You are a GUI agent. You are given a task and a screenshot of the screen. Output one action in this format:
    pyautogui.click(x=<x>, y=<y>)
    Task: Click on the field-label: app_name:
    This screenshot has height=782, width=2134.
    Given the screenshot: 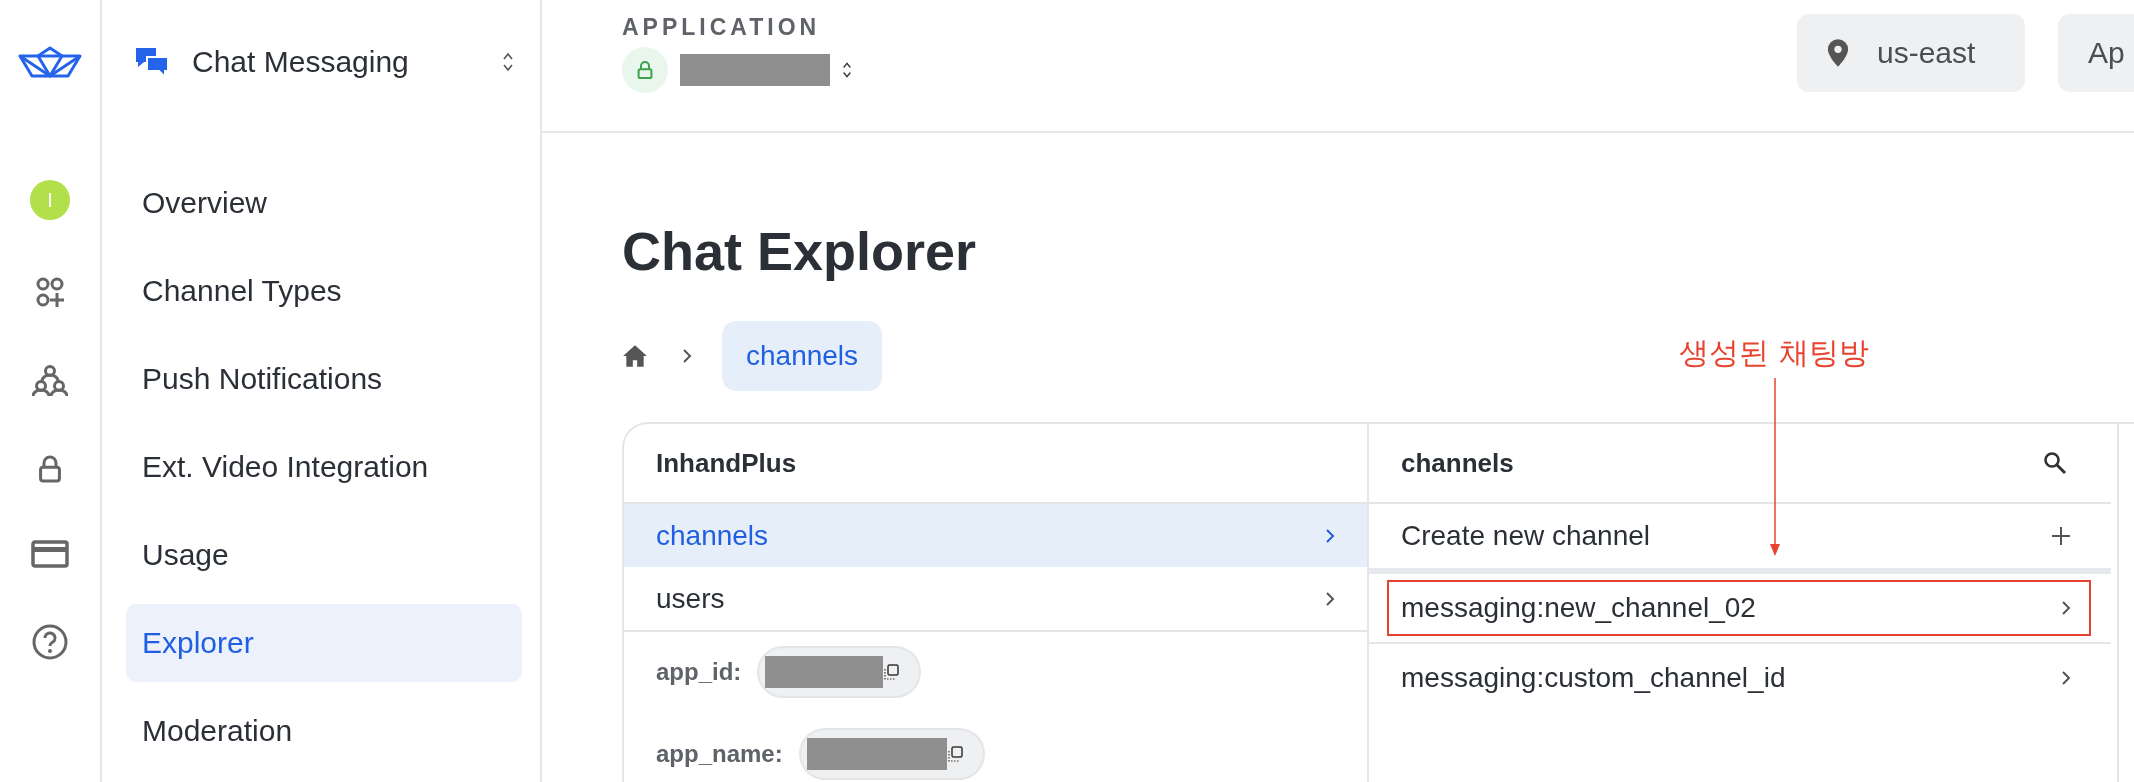 What is the action you would take?
    pyautogui.click(x=719, y=754)
    